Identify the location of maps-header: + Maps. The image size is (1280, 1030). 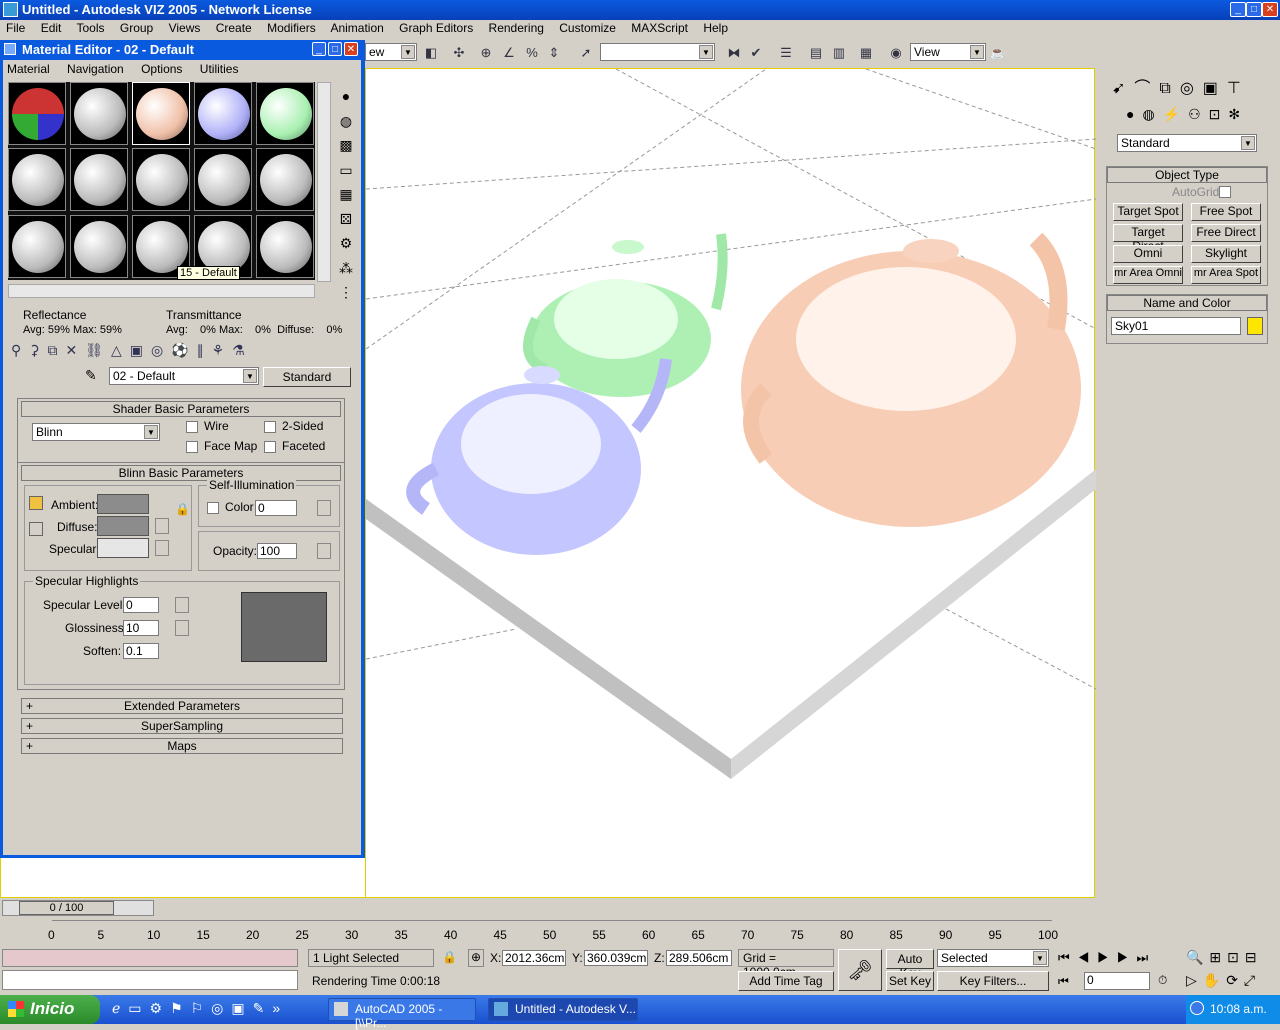
(182, 746).